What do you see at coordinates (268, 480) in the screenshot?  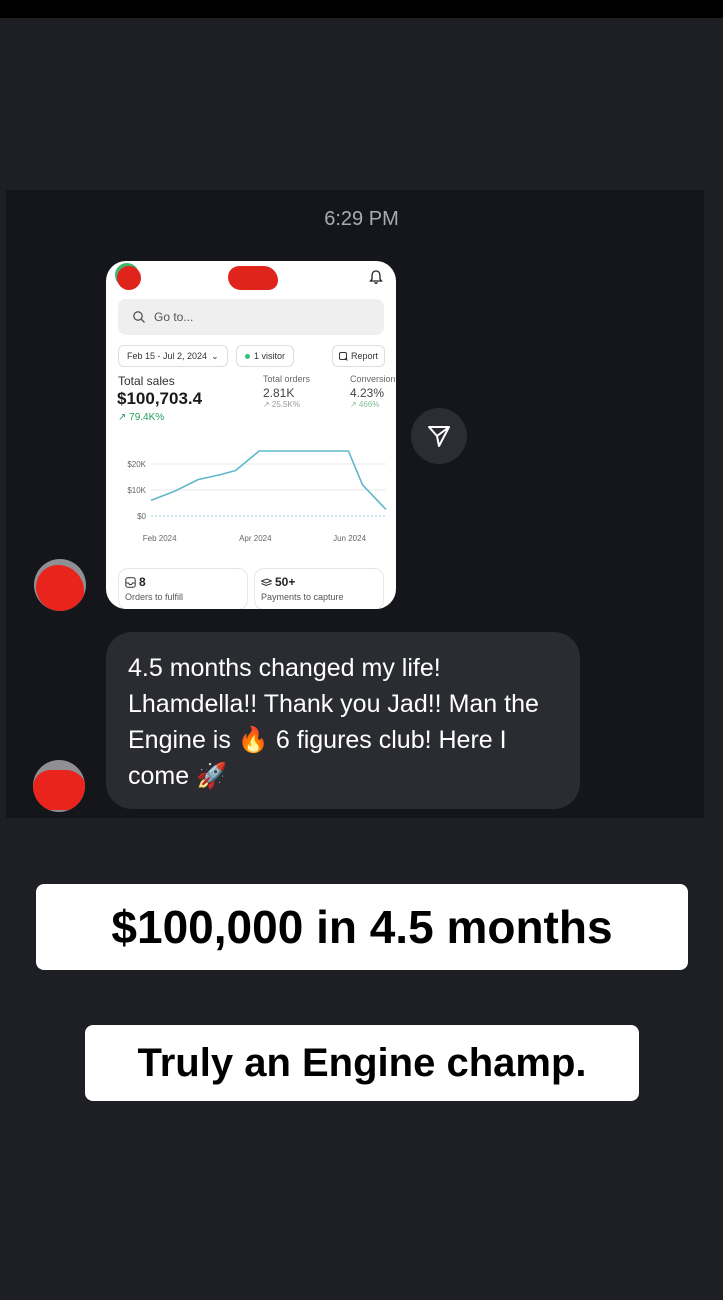 I see `sales-line` at bounding box center [268, 480].